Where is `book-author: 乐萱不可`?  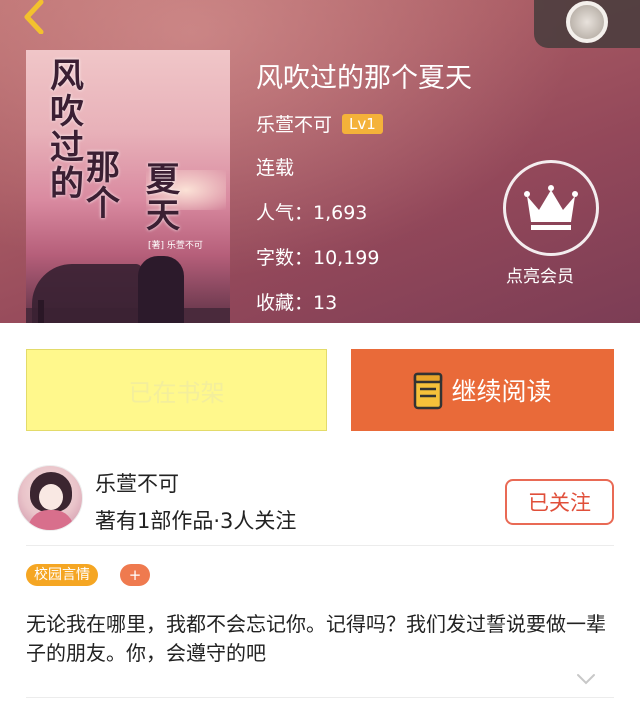 book-author: 乐萱不可 is located at coordinates (294, 123).